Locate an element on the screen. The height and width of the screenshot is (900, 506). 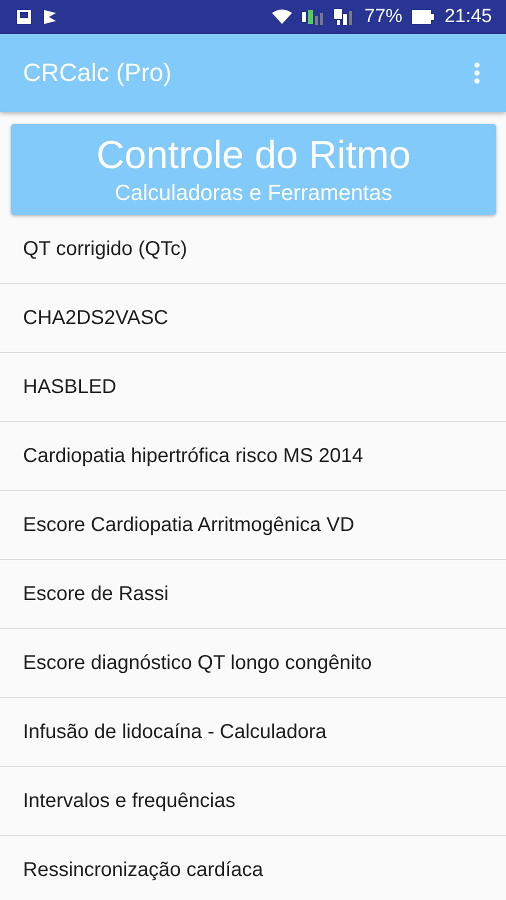
list-item: CHA2DS2VASC is located at coordinates (253, 318).